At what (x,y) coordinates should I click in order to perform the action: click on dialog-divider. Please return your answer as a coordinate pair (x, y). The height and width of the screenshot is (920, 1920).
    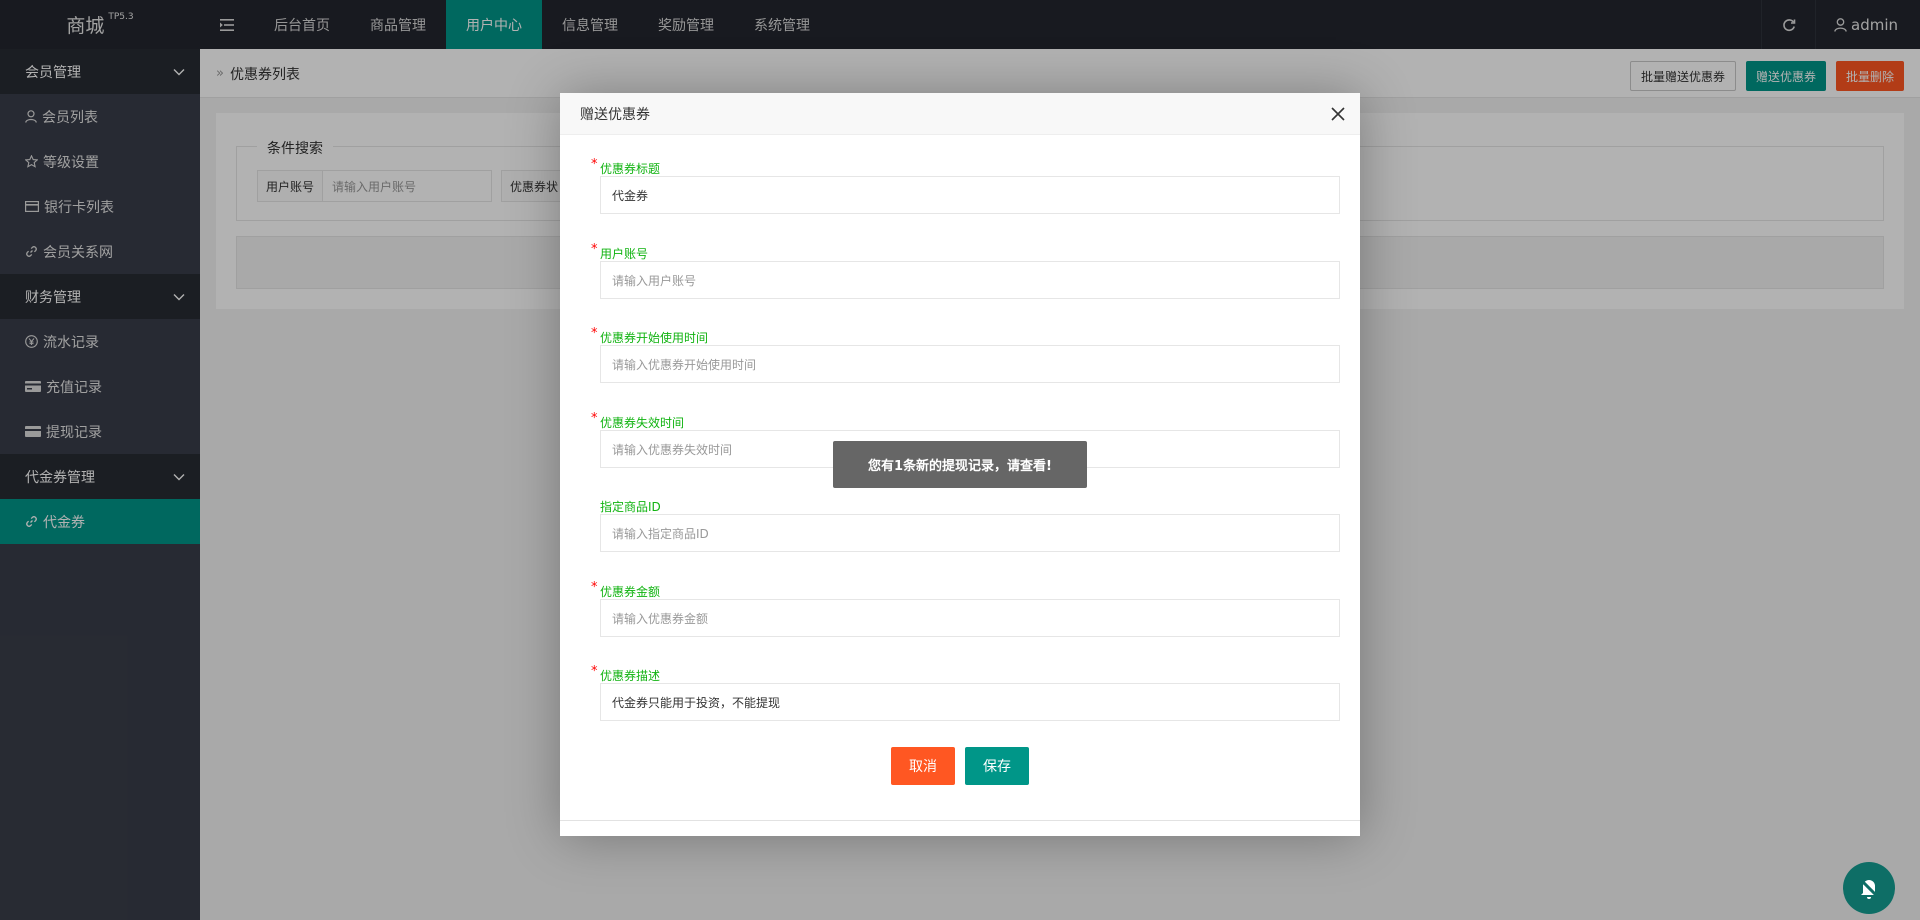
    Looking at the image, I should click on (960, 820).